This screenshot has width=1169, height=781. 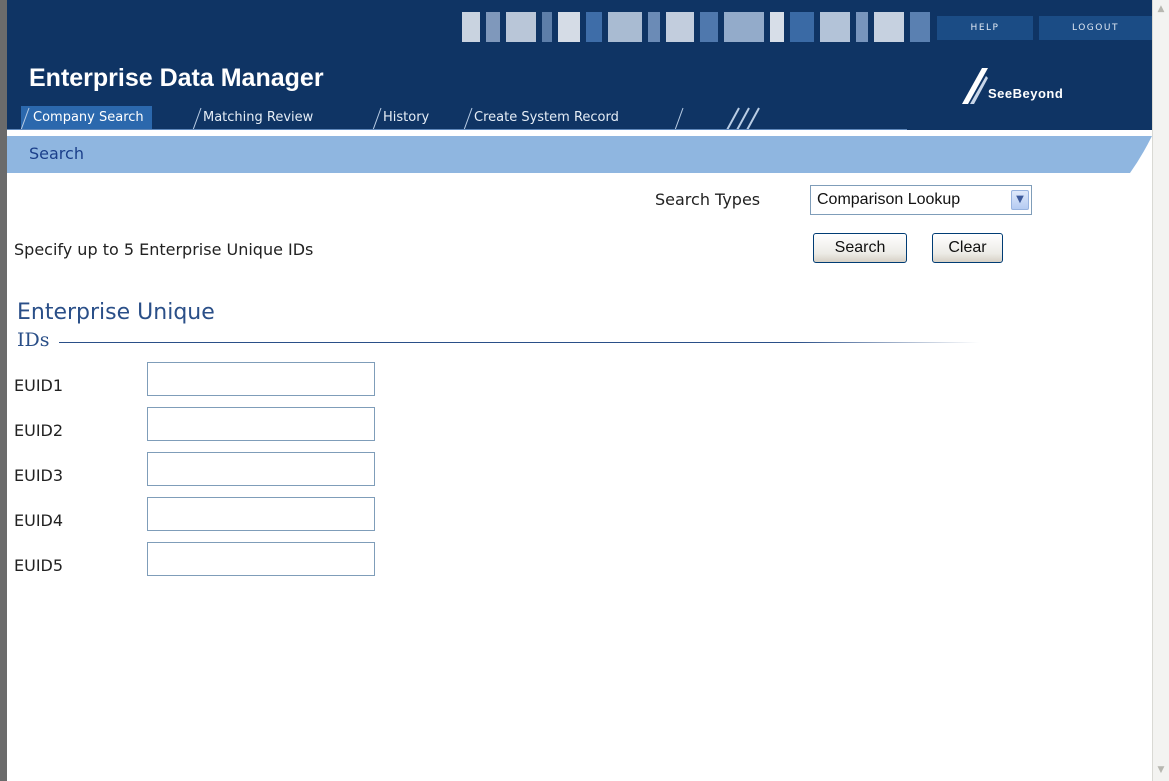 I want to click on help-link: HELP, so click(x=985, y=28).